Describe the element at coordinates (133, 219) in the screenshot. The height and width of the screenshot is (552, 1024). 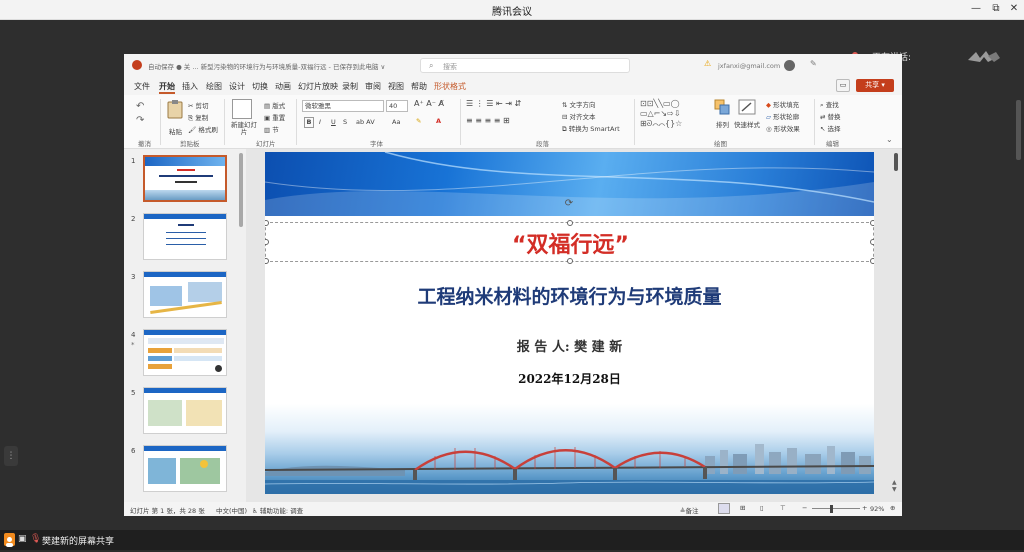
I see `thumbnail-number: 2` at that location.